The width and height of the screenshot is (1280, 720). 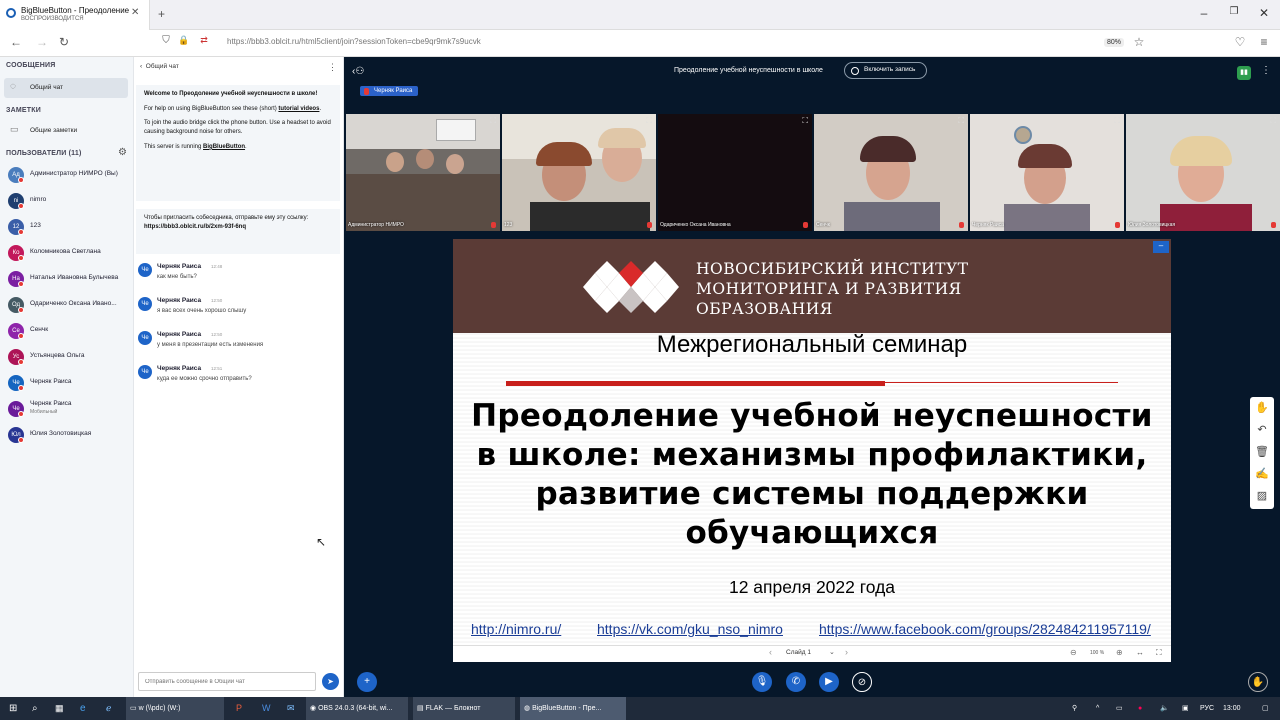 I want to click on user-list-item: Се Сенчк, so click(x=66, y=331).